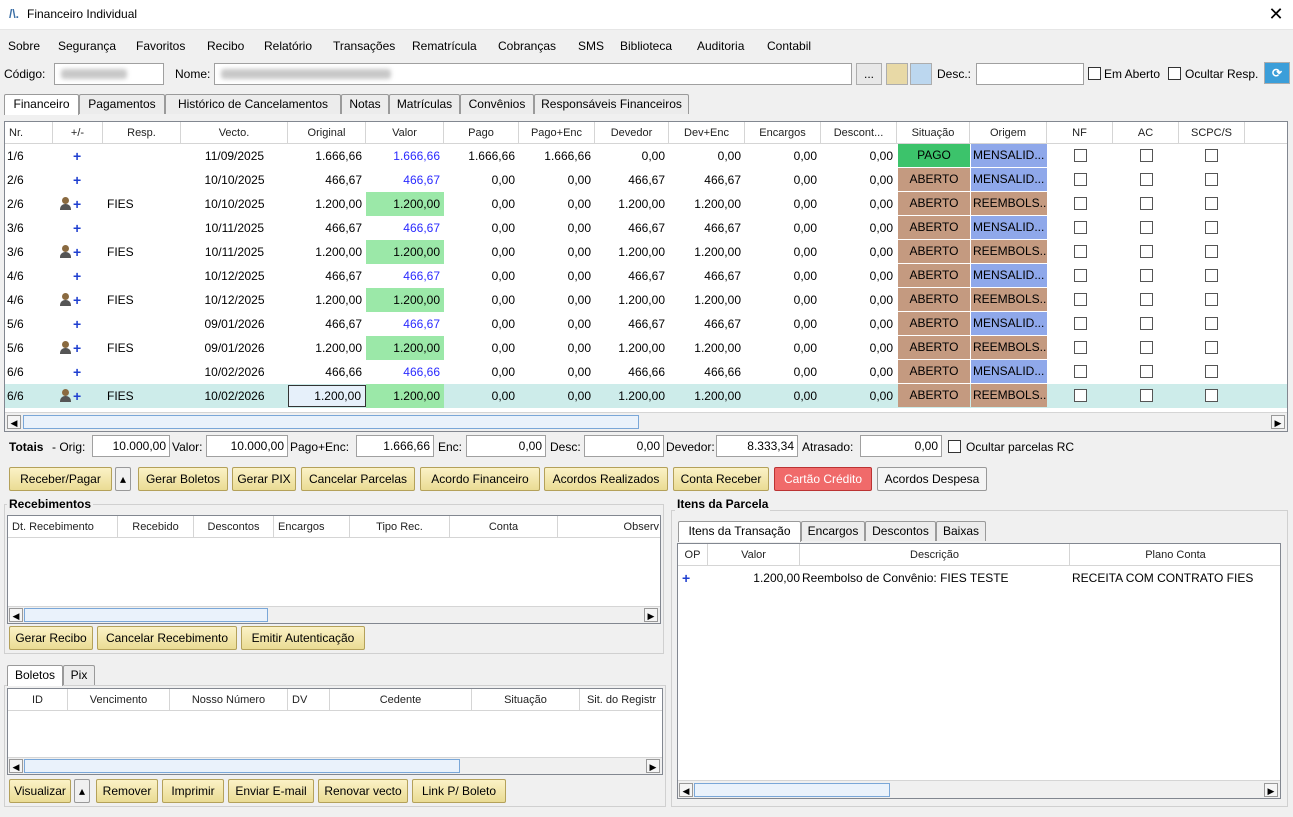 The image size is (1293, 817). What do you see at coordinates (264, 479) in the screenshot?
I see `gerar-pix-button: Gerar PIX` at bounding box center [264, 479].